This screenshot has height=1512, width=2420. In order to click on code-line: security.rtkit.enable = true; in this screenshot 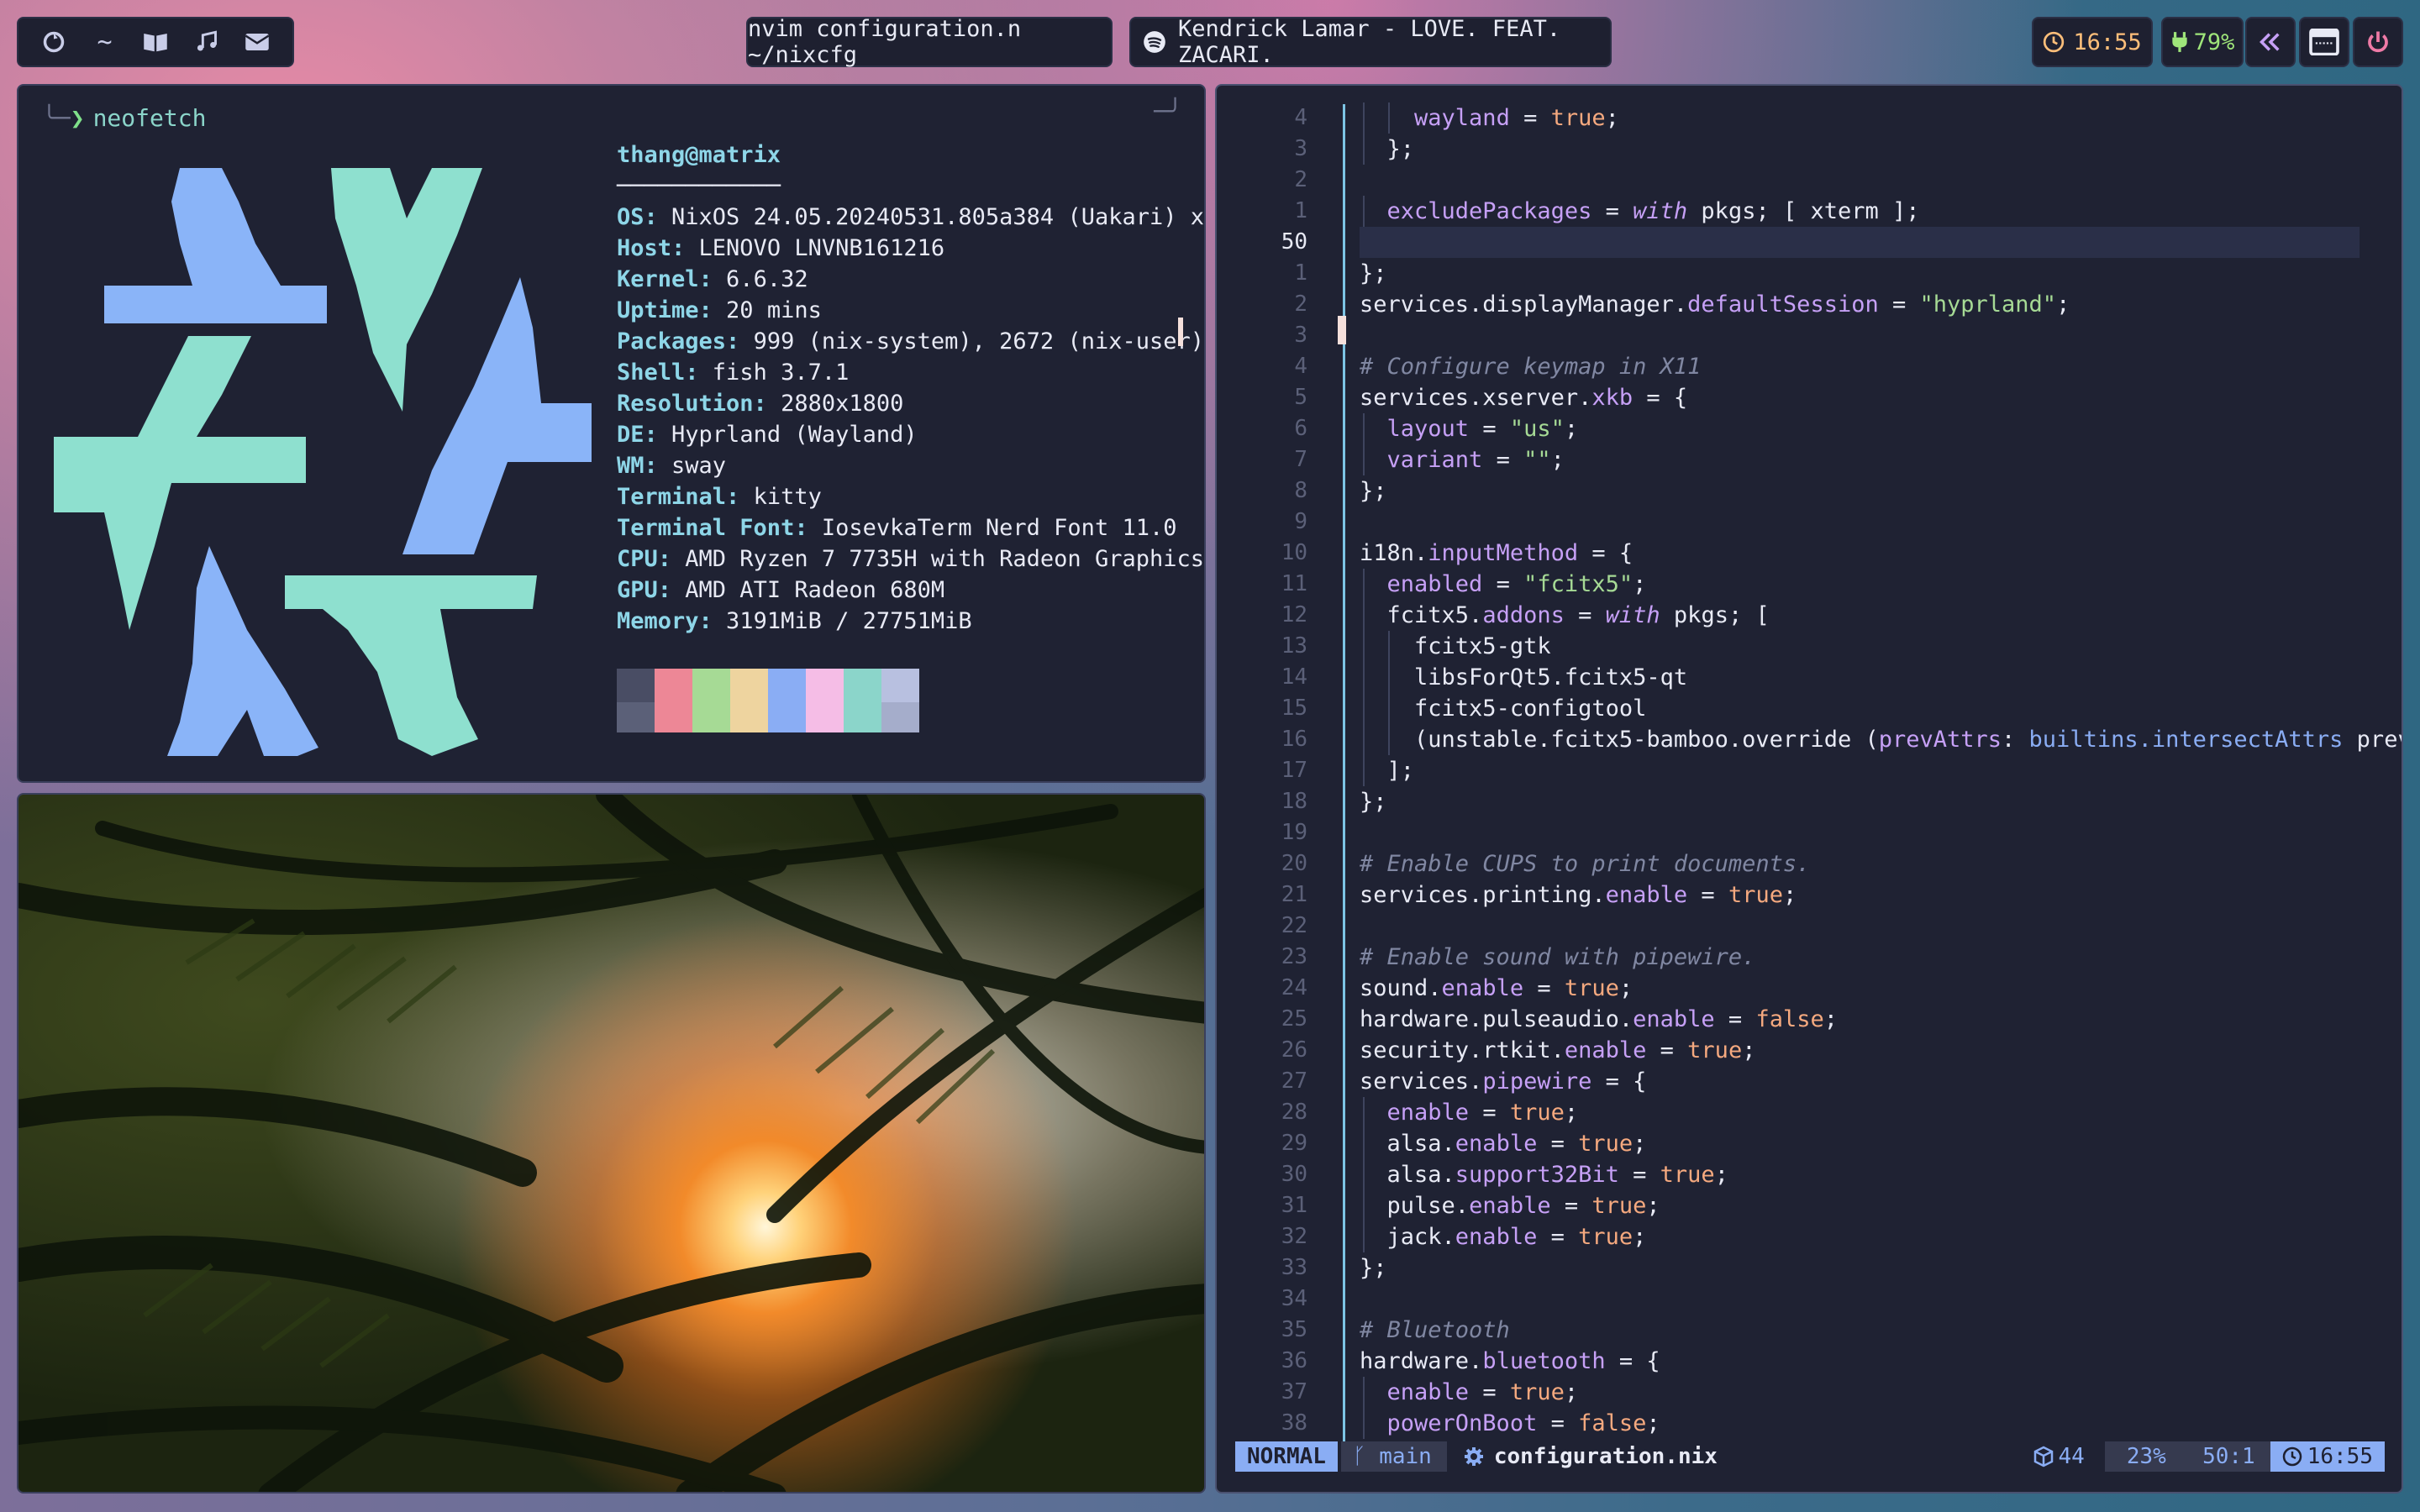, I will do `click(1881, 1050)`.